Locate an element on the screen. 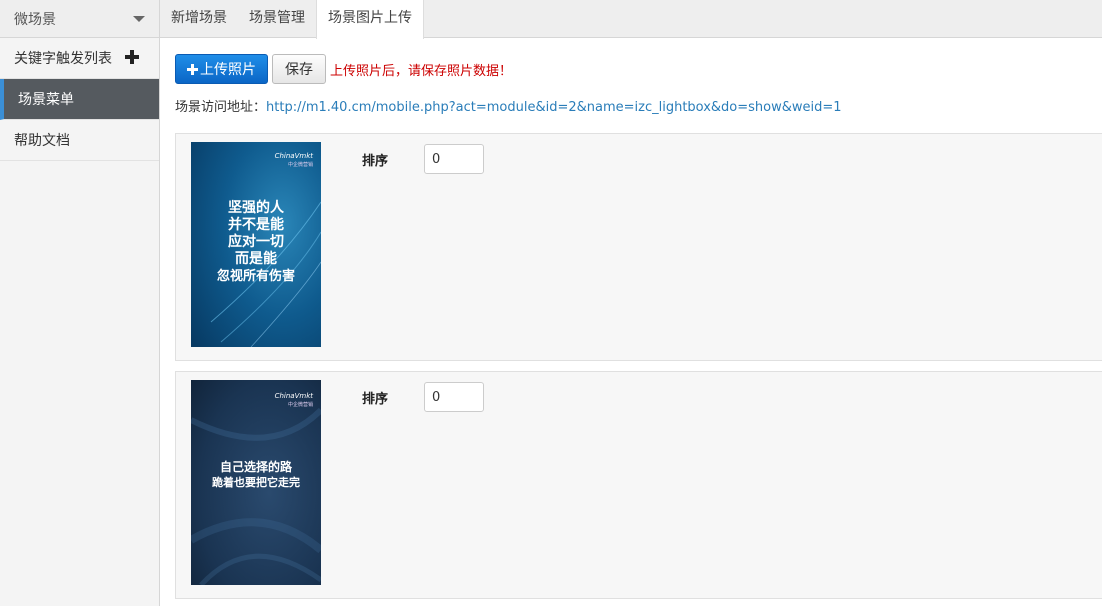 Image resolution: width=1102 pixels, height=606 pixels. poster-line: 并不是能 is located at coordinates (256, 224).